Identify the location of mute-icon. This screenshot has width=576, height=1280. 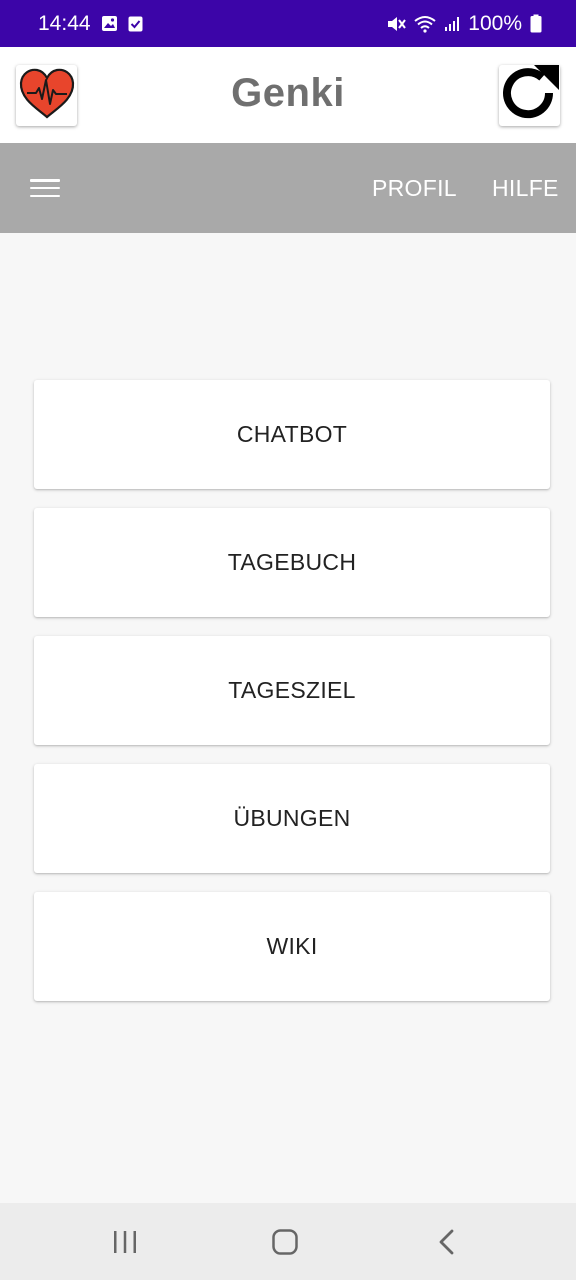
(396, 24).